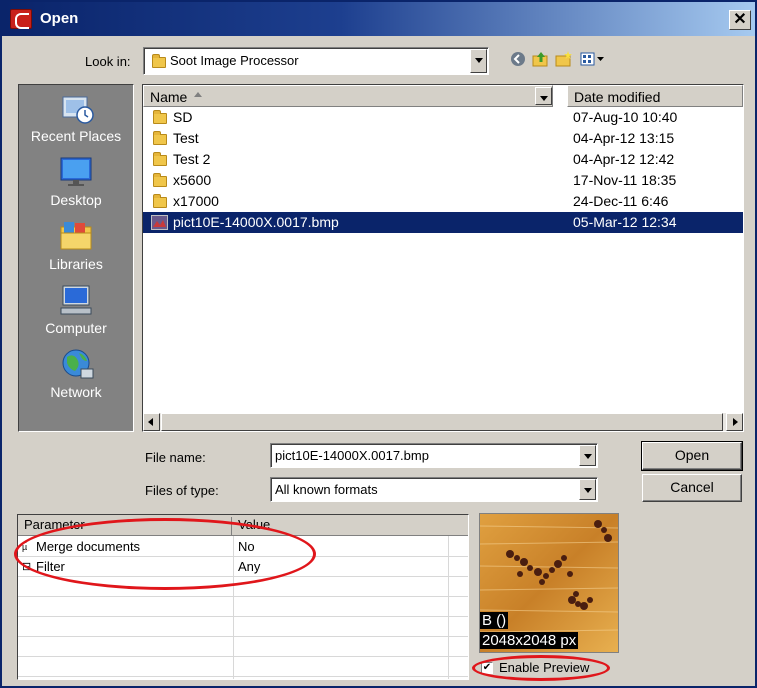  I want to click on scrollbar-thumb, so click(442, 422).